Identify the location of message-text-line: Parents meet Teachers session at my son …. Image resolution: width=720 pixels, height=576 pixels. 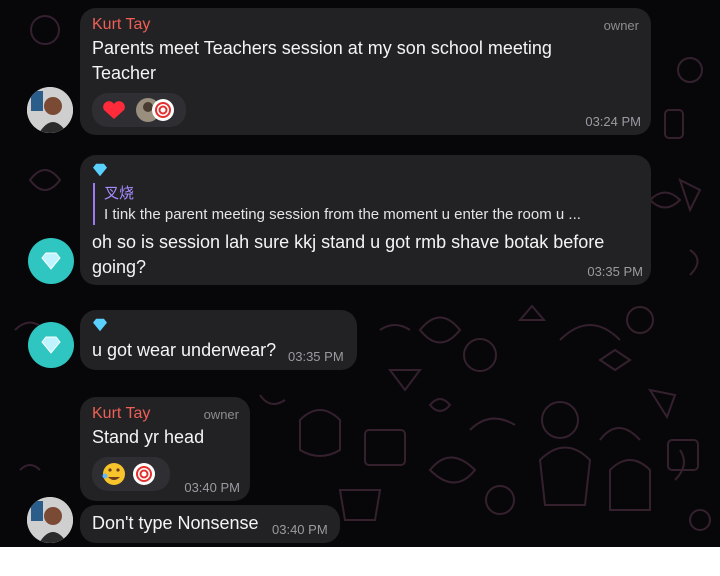
(322, 48).